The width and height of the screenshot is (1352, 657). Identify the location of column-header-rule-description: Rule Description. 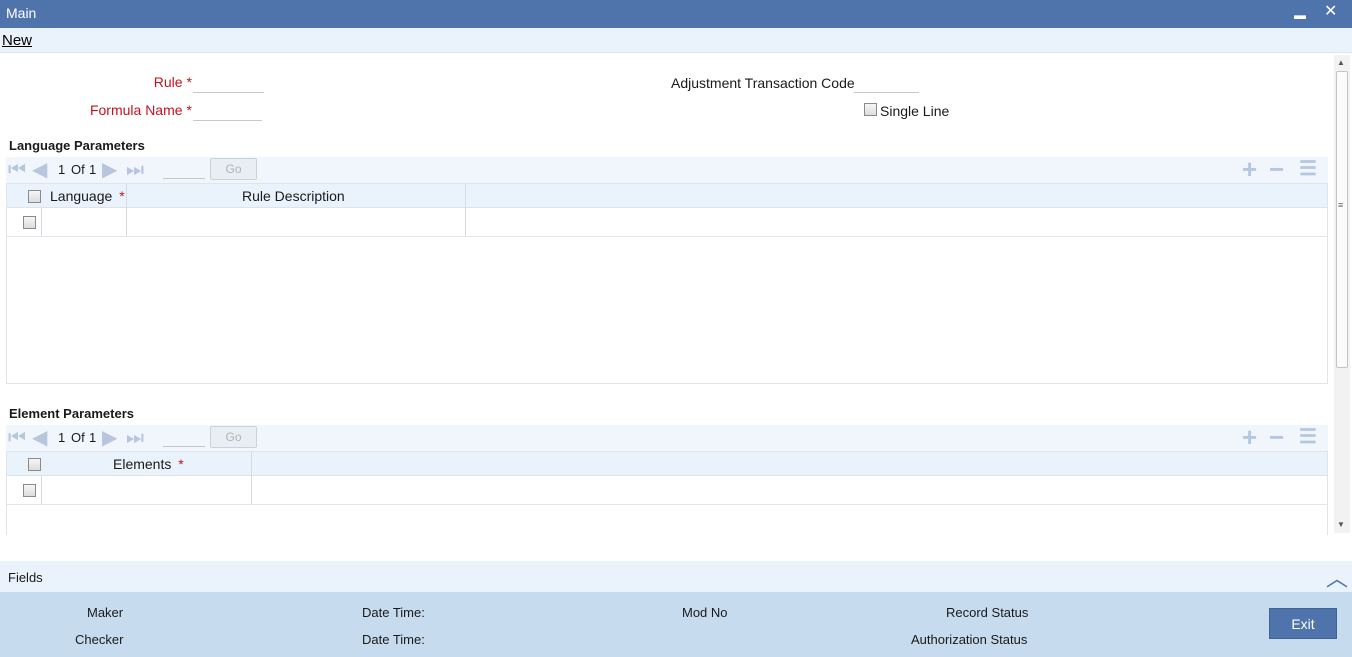
(293, 196).